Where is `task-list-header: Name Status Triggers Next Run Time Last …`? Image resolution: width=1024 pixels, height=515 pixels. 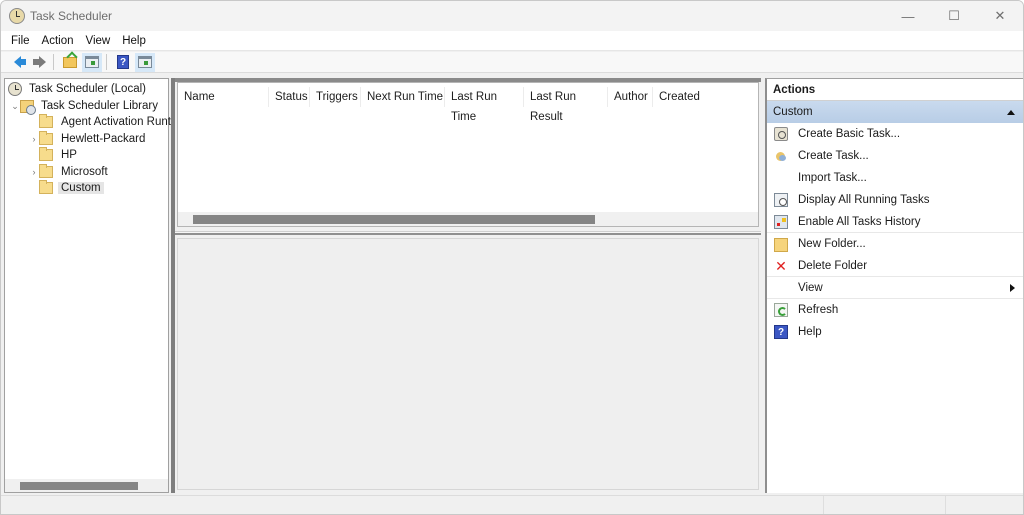
task-list-header: Name Status Triggers Next Run Time Last … is located at coordinates (445, 105).